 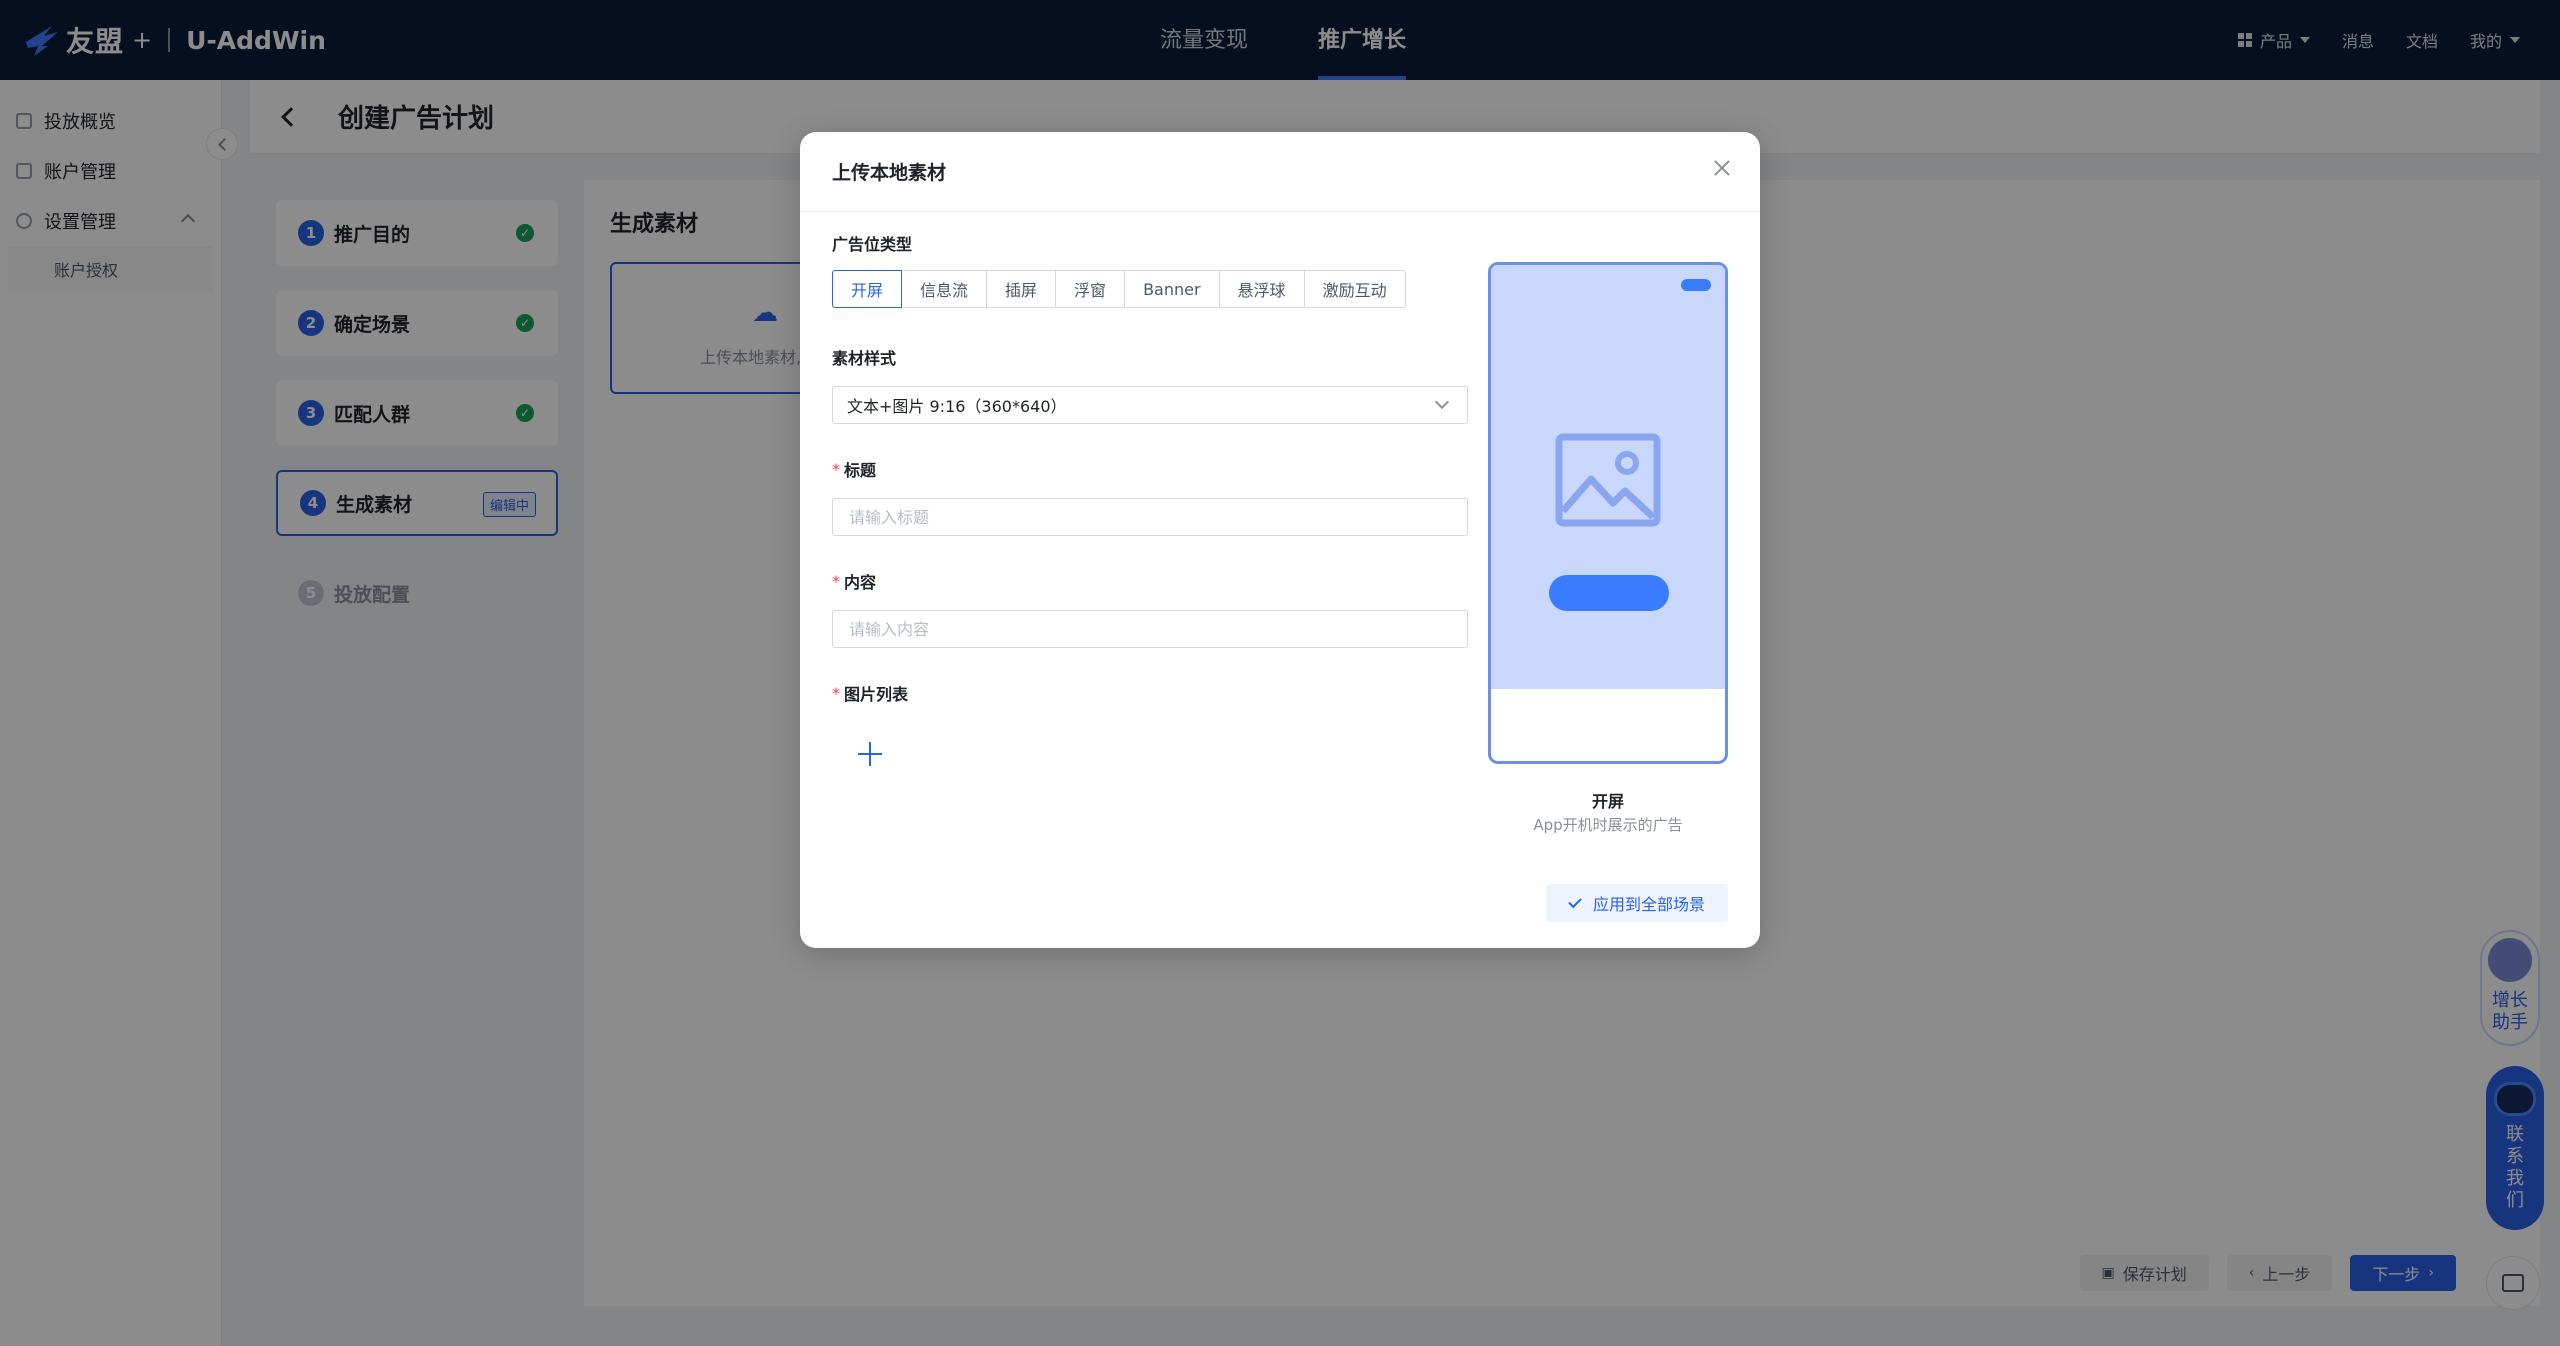 I want to click on skip-pill, so click(x=1696, y=285).